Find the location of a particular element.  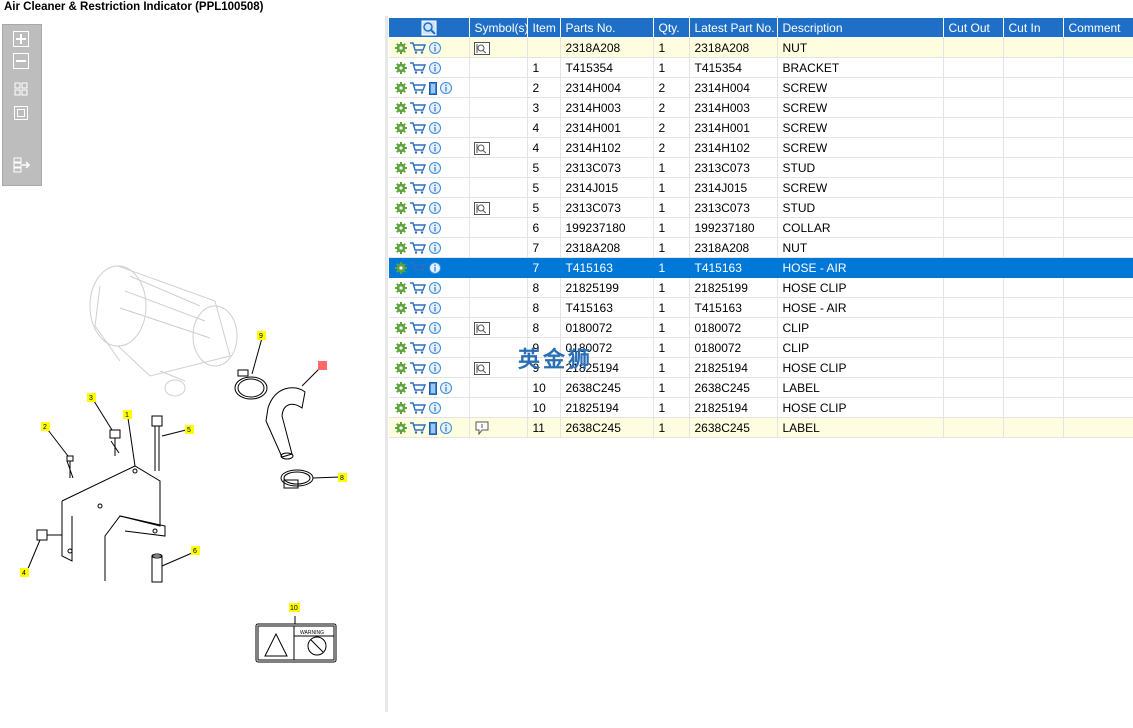

column-header-latest-part-no: Latest Part No. is located at coordinates (733, 28).